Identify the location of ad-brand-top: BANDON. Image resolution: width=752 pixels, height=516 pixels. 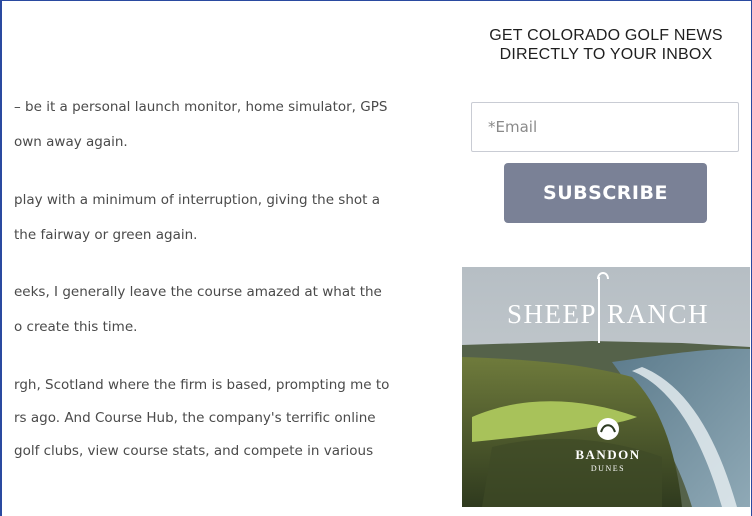
(607, 454).